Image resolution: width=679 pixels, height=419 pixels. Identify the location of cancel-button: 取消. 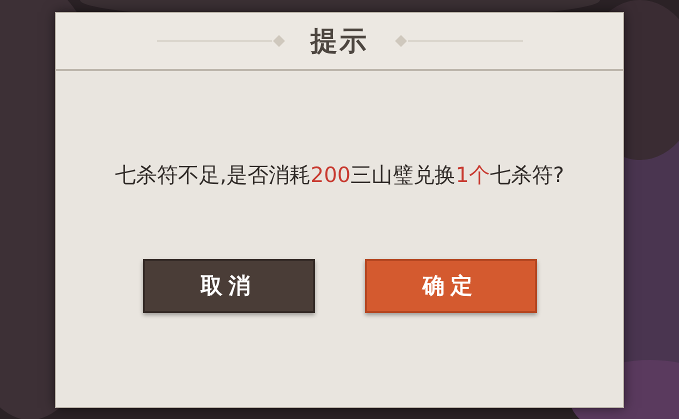
(228, 286).